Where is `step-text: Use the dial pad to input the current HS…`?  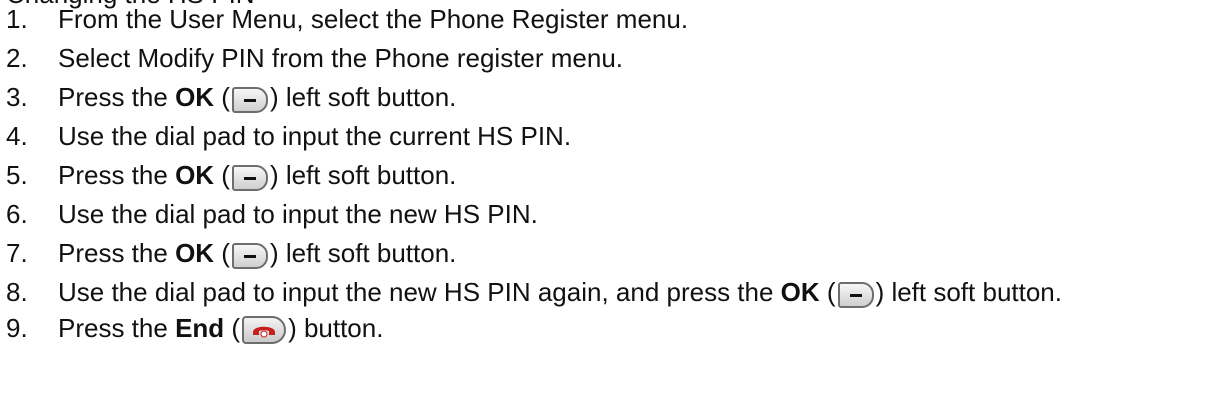
step-text: Use the dial pad to input the current HS… is located at coordinates (315, 136).